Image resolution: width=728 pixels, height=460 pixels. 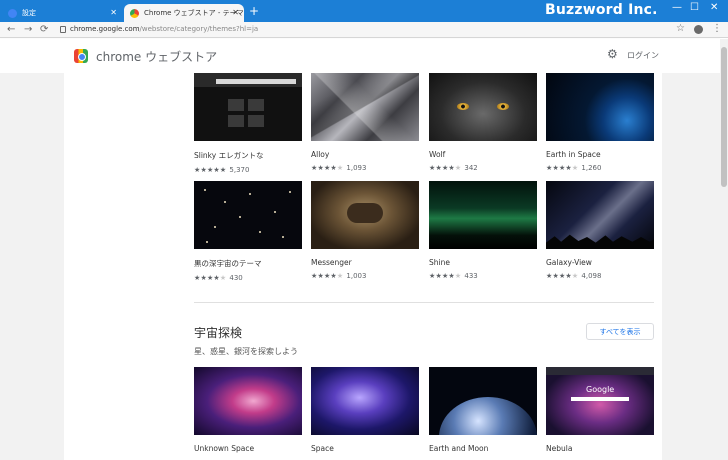 What do you see at coordinates (239, 170) in the screenshot?
I see `rating-count: 5,370` at bounding box center [239, 170].